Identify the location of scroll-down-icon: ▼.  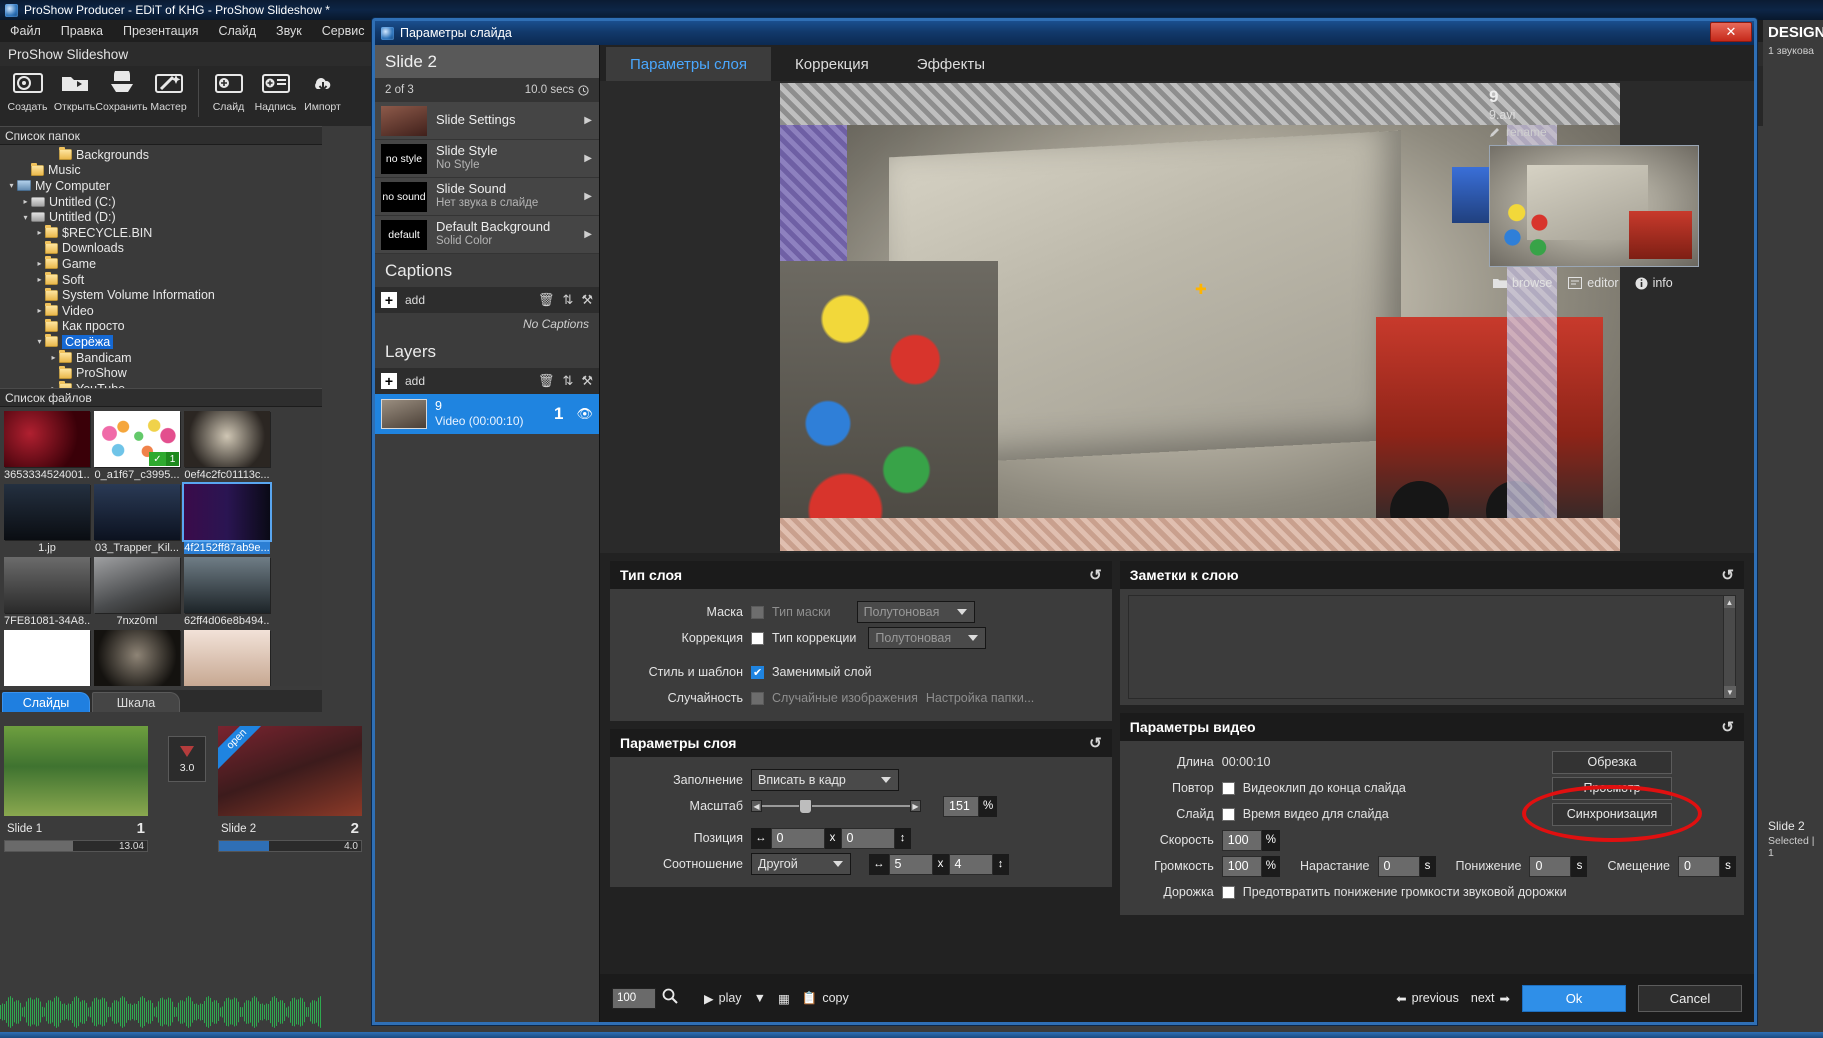
(1730, 692).